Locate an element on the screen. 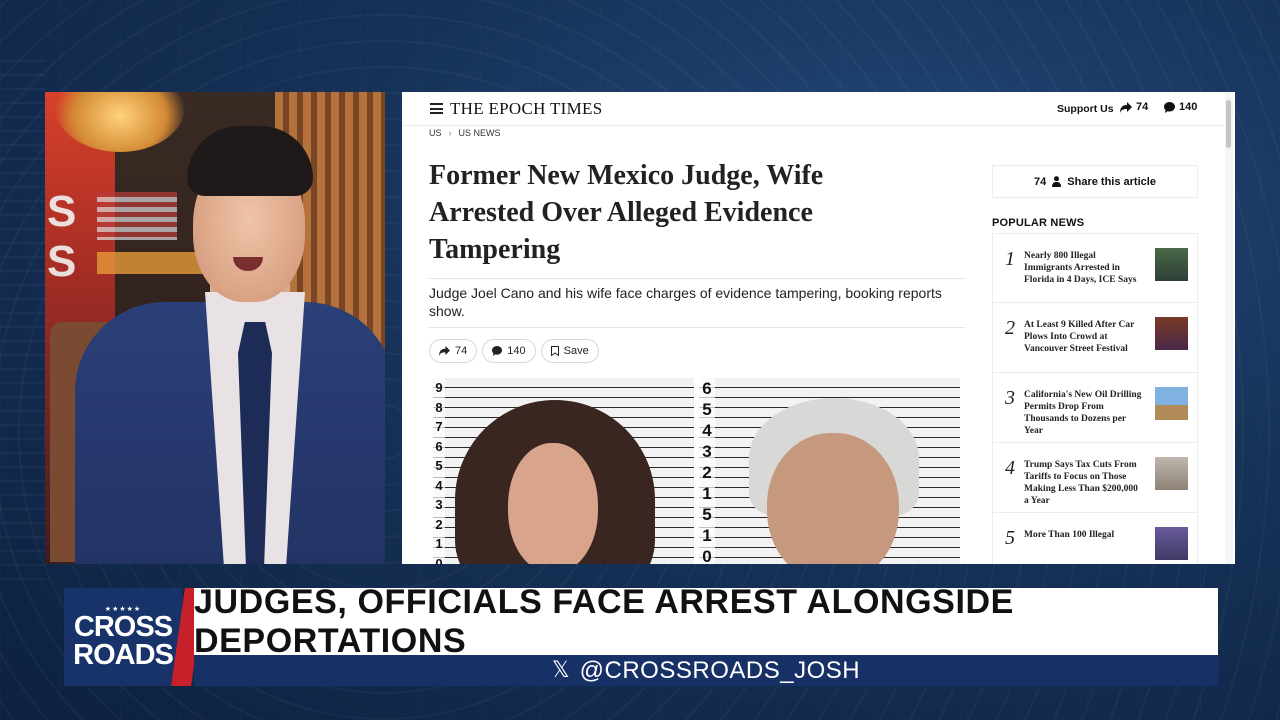  social-handle-bar: 𝕏 @CROSSROADS_JOSH is located at coordinates (706, 670).